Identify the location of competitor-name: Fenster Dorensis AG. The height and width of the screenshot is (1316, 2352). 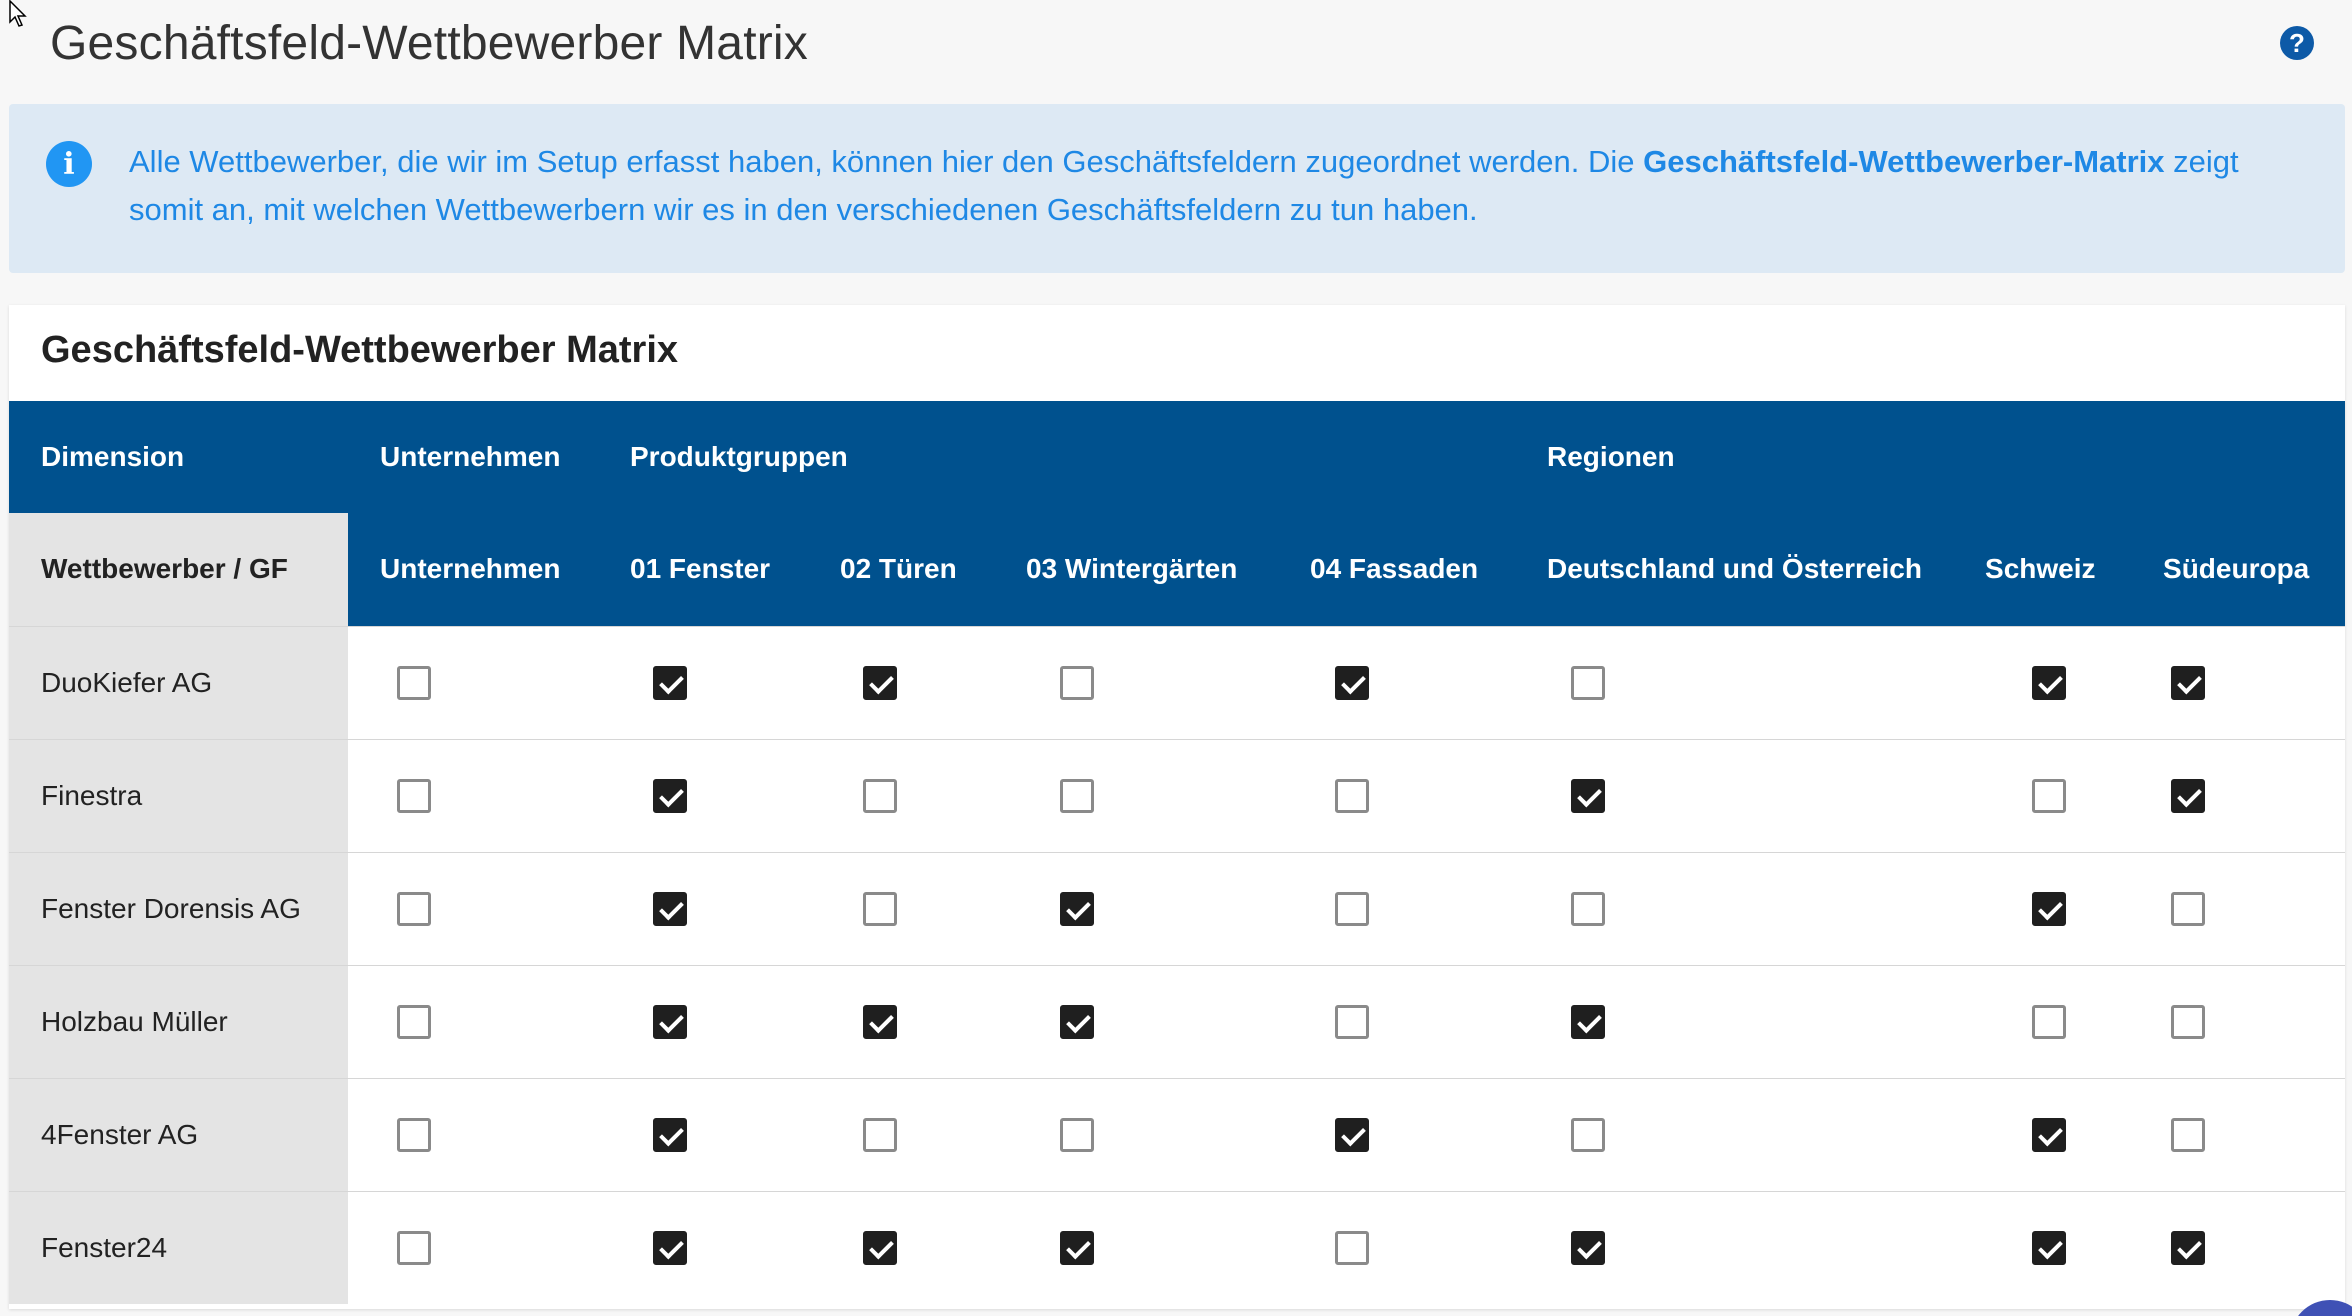
(178, 908).